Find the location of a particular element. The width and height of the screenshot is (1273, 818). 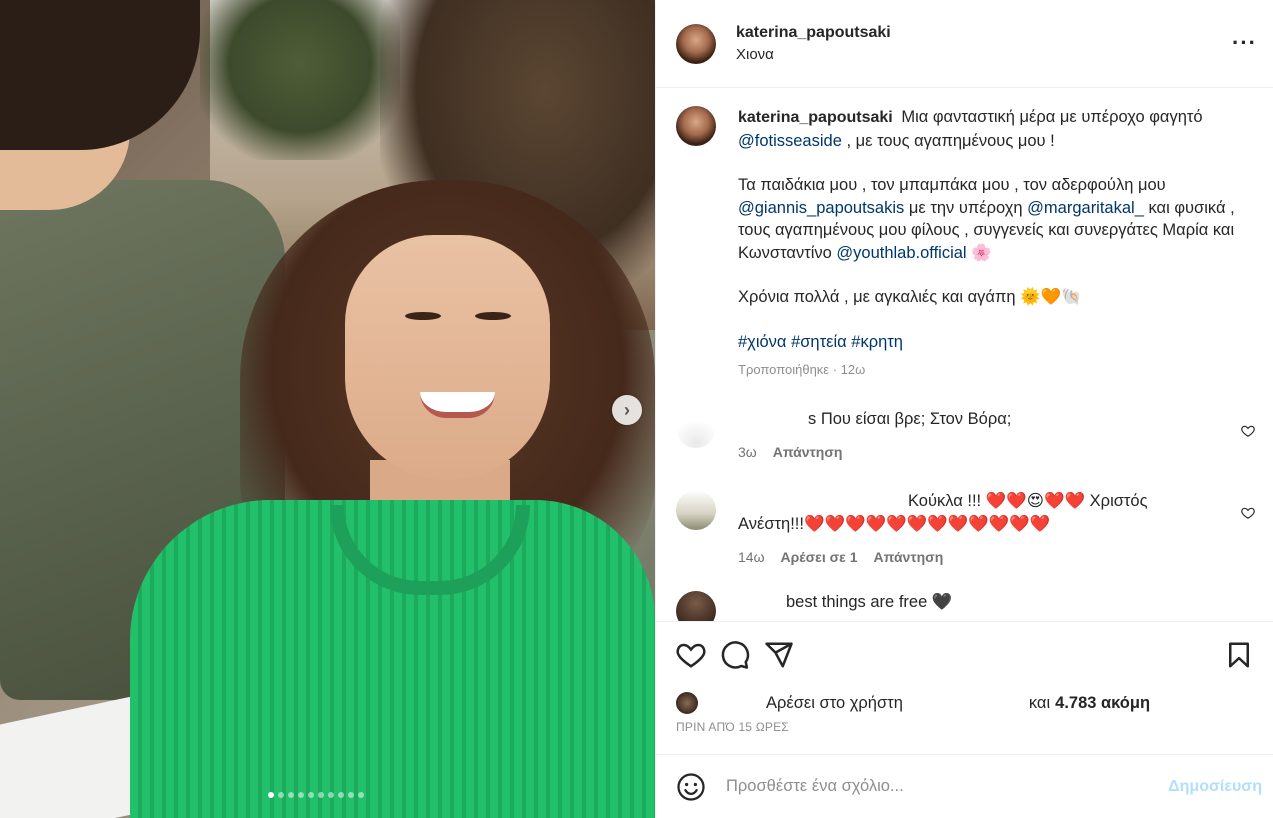

emoji-icon is located at coordinates (691, 787).